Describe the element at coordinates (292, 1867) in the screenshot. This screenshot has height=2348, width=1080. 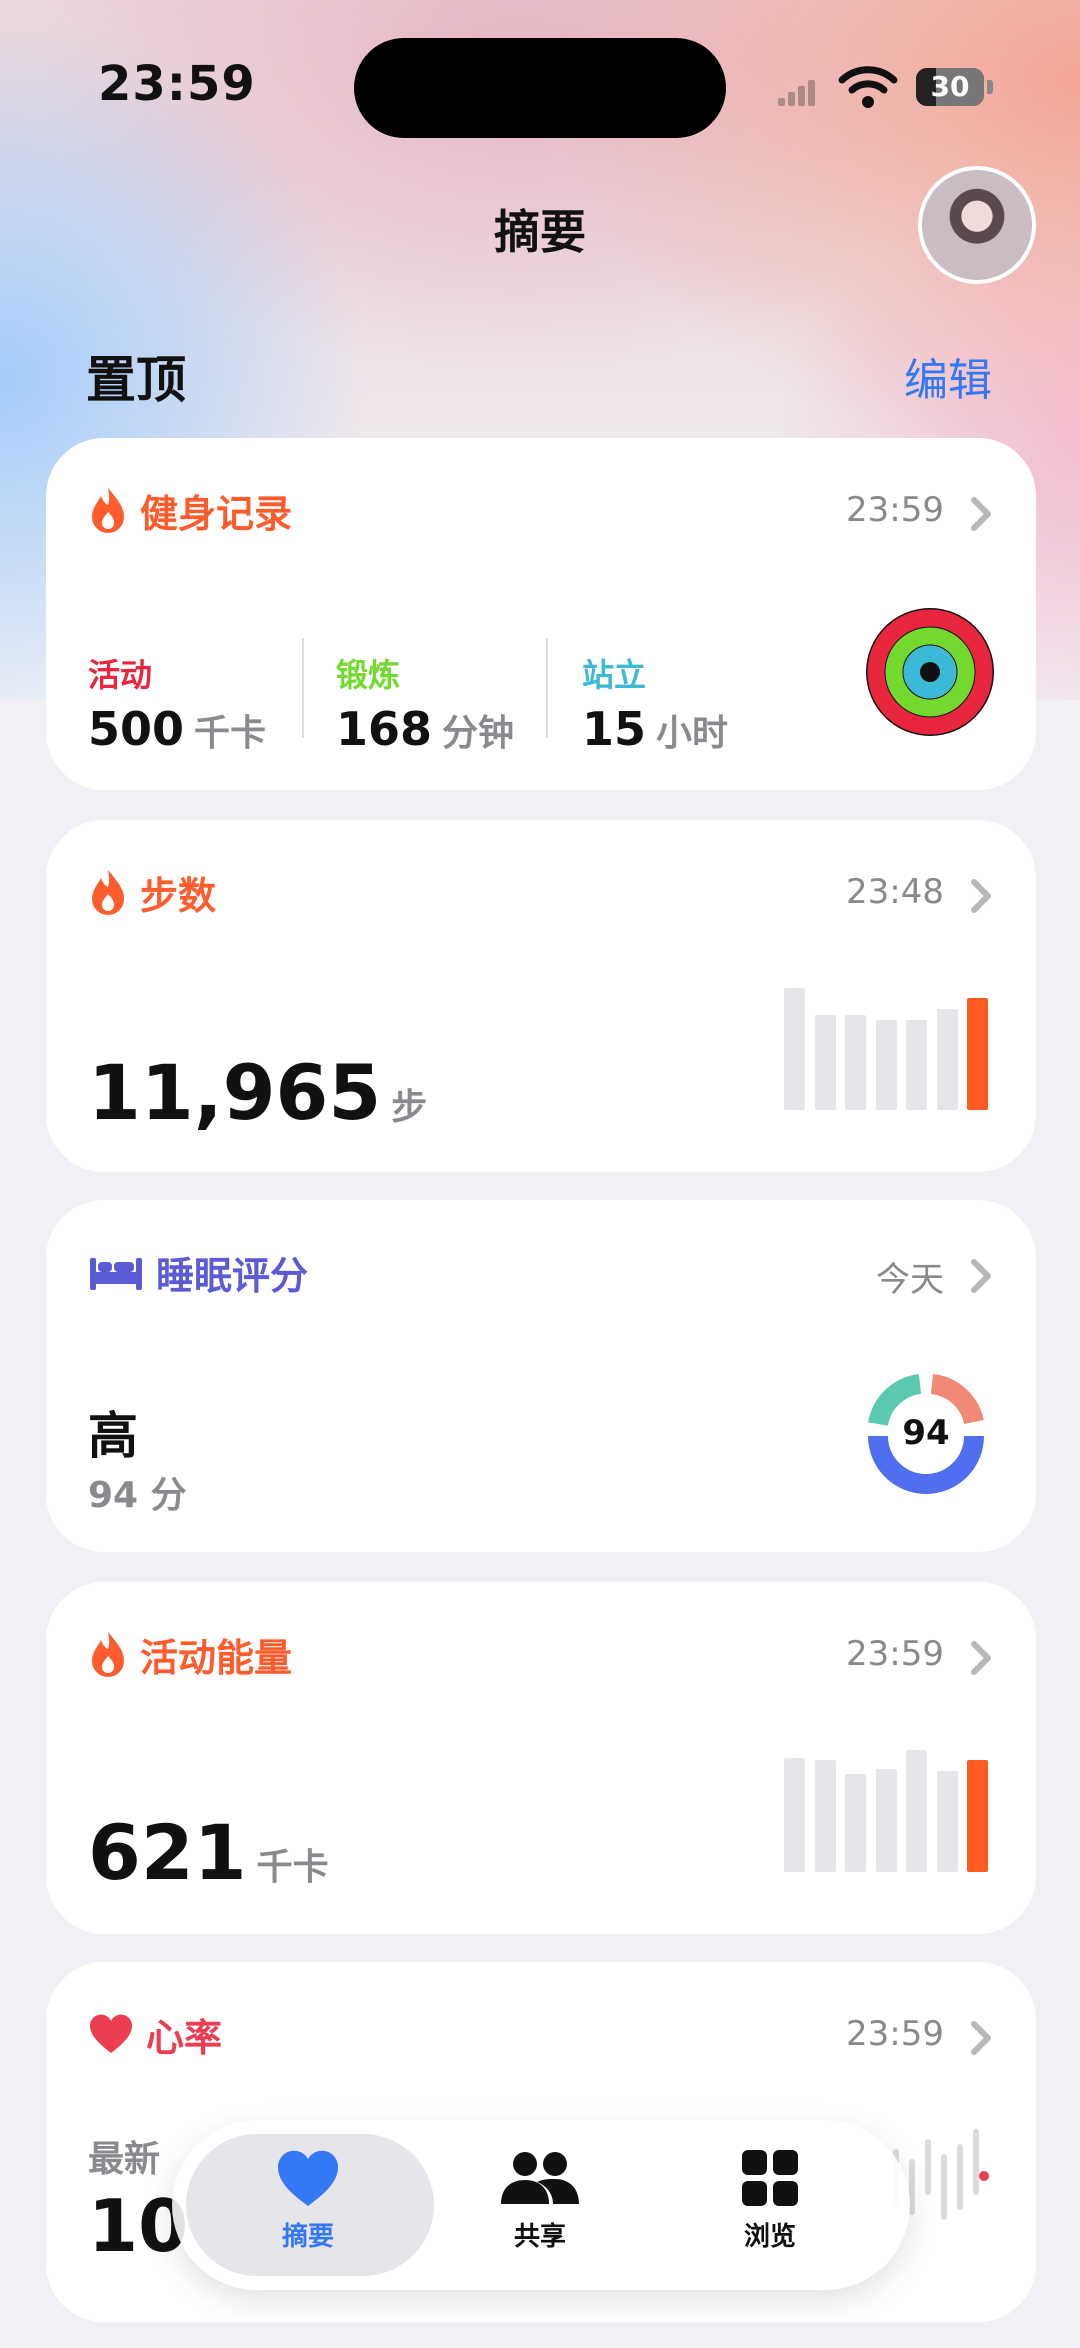
I see `energy-unit: 千卡` at that location.